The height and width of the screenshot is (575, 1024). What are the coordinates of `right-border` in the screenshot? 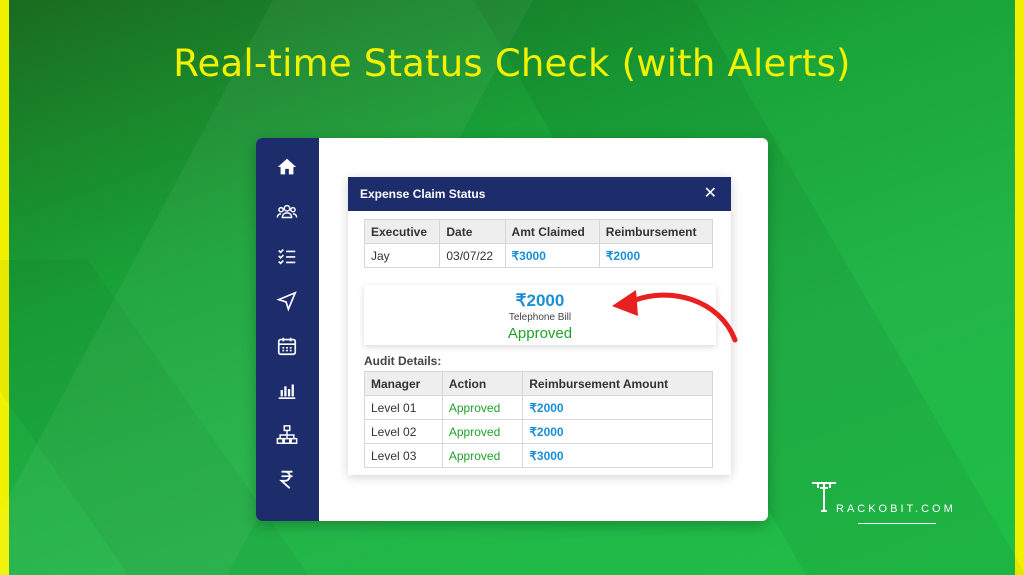 It's located at (1019, 287).